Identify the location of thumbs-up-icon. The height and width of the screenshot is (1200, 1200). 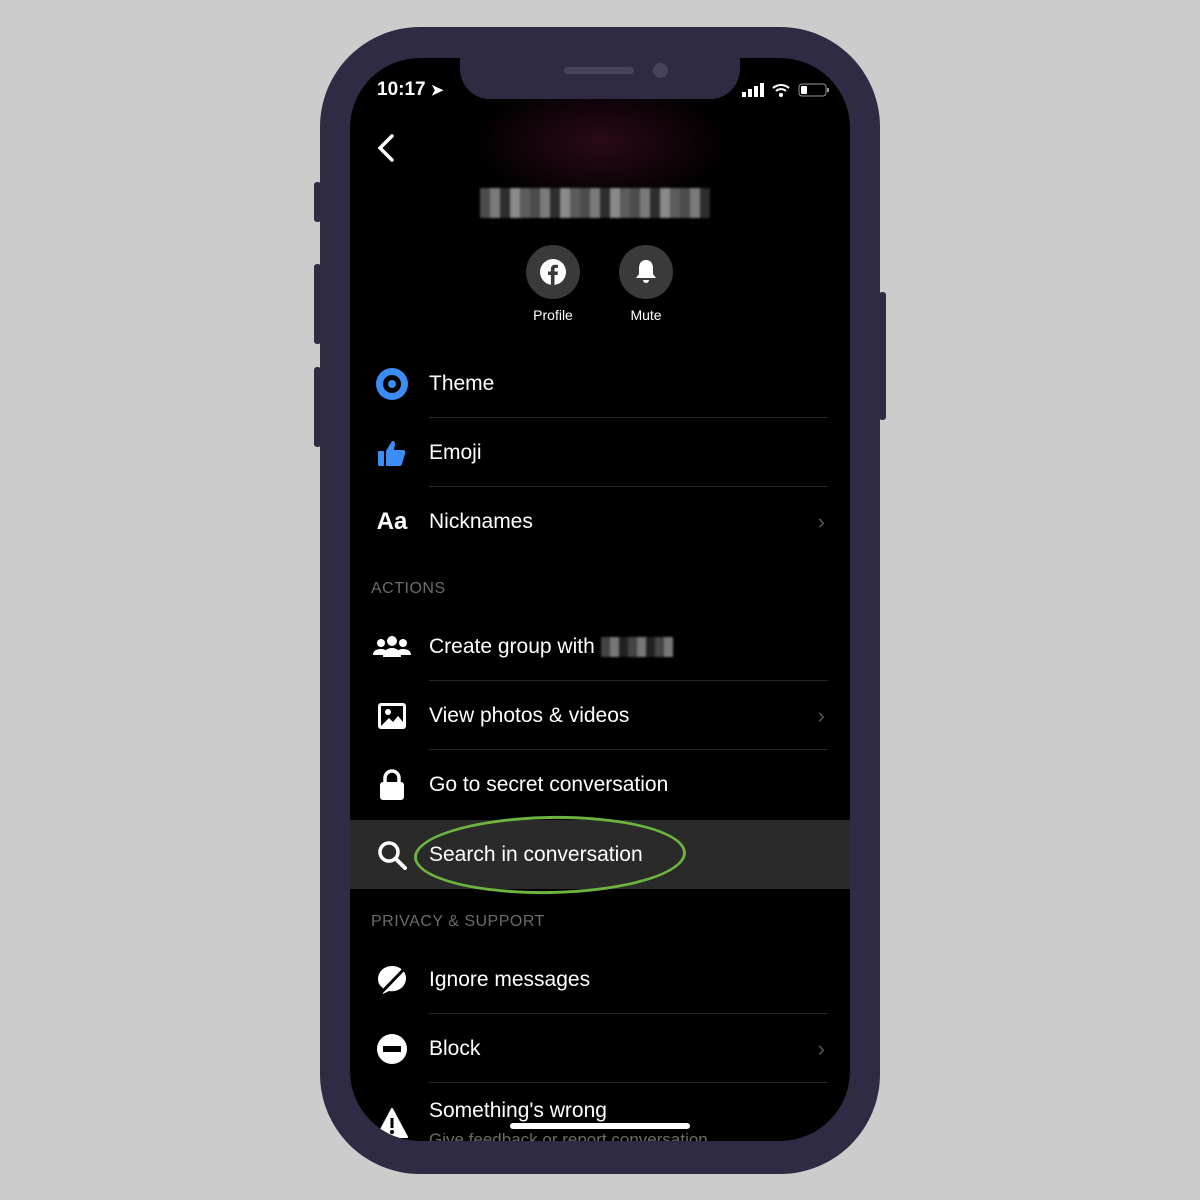
(392, 453).